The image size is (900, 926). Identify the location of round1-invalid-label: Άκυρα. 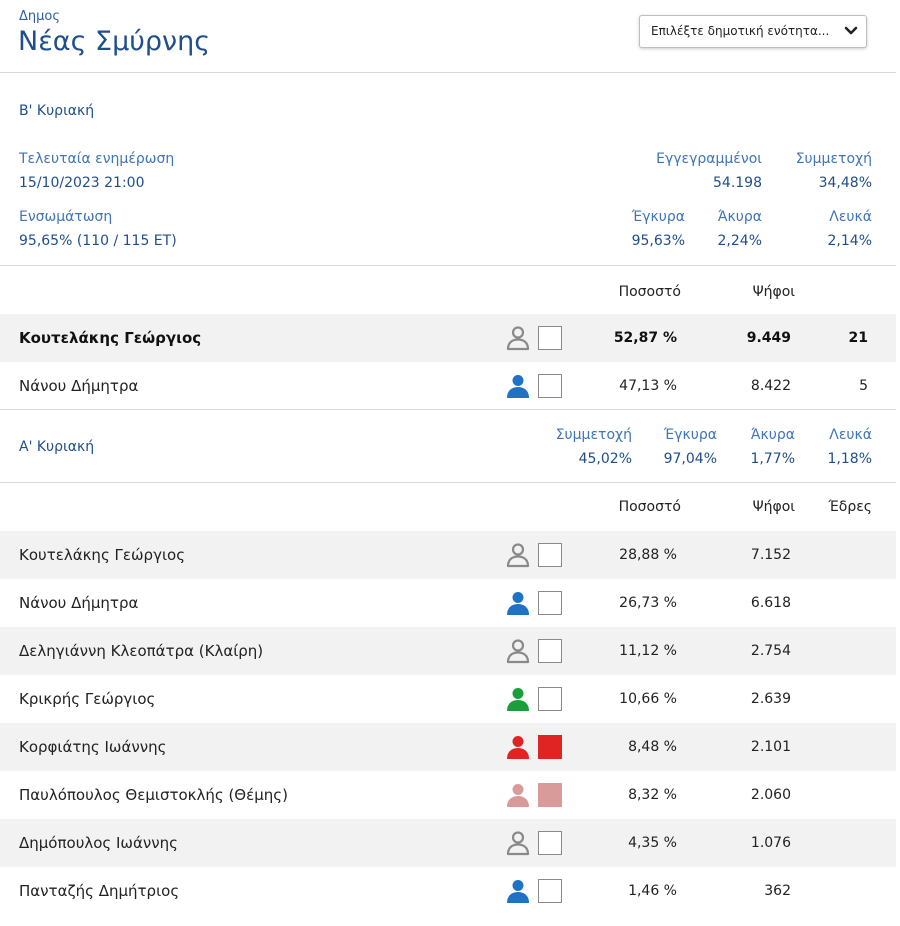
(772, 435).